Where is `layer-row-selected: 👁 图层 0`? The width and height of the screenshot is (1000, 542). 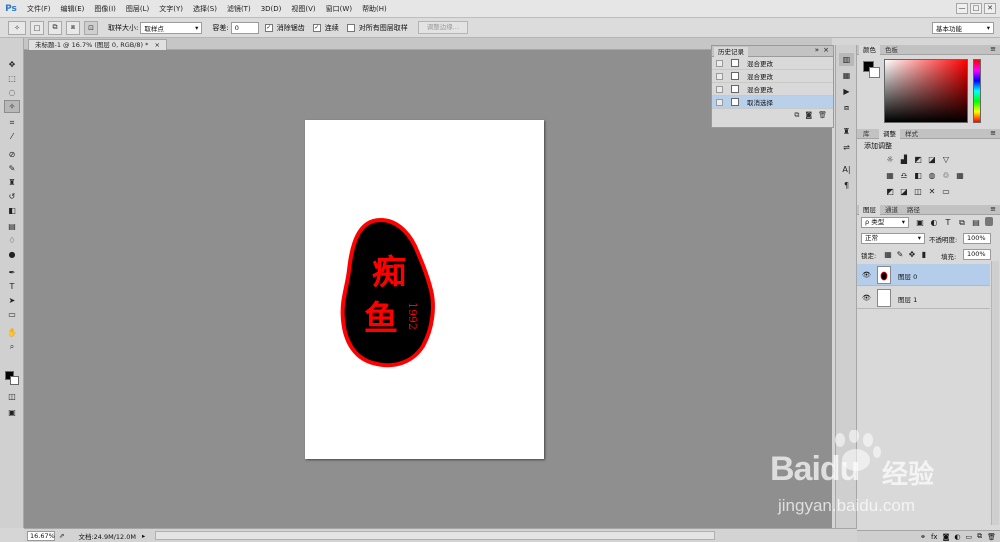 layer-row-selected: 👁 图层 0 is located at coordinates (923, 275).